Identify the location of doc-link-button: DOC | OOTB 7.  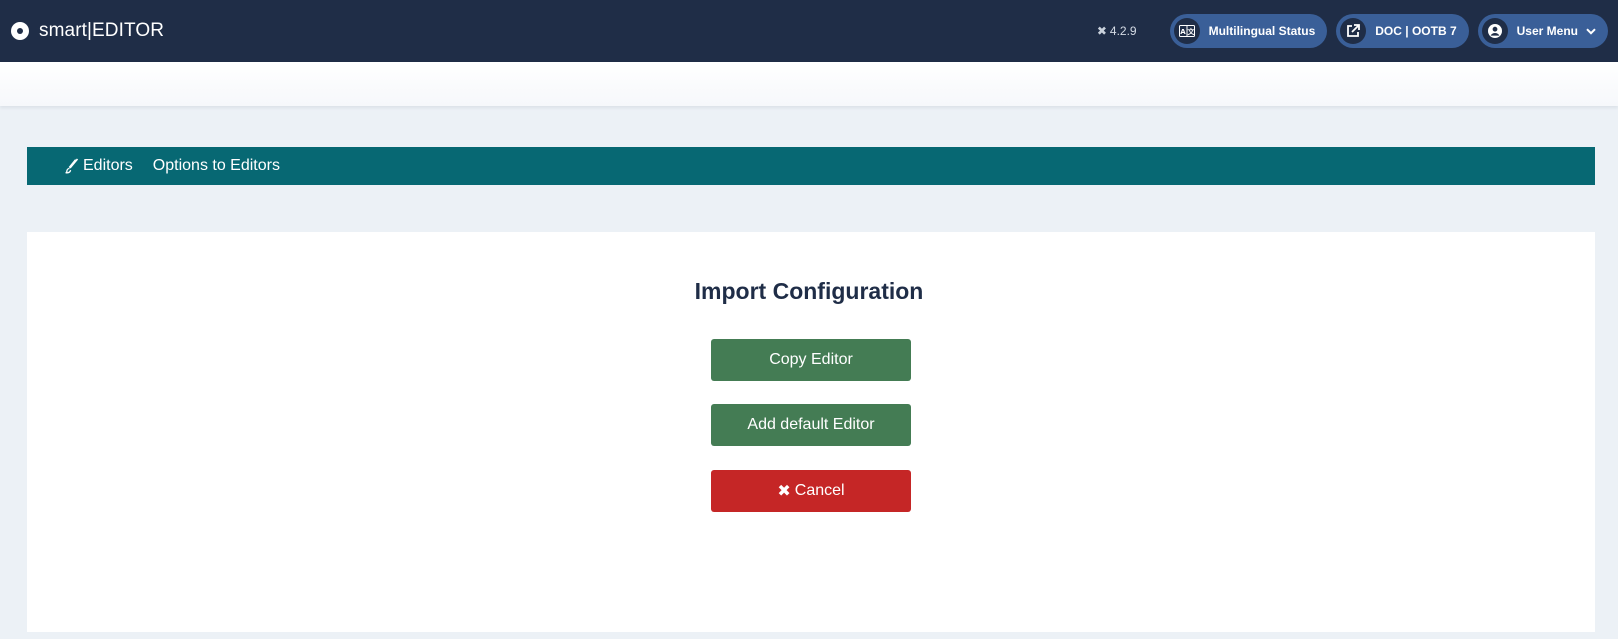
(1402, 31).